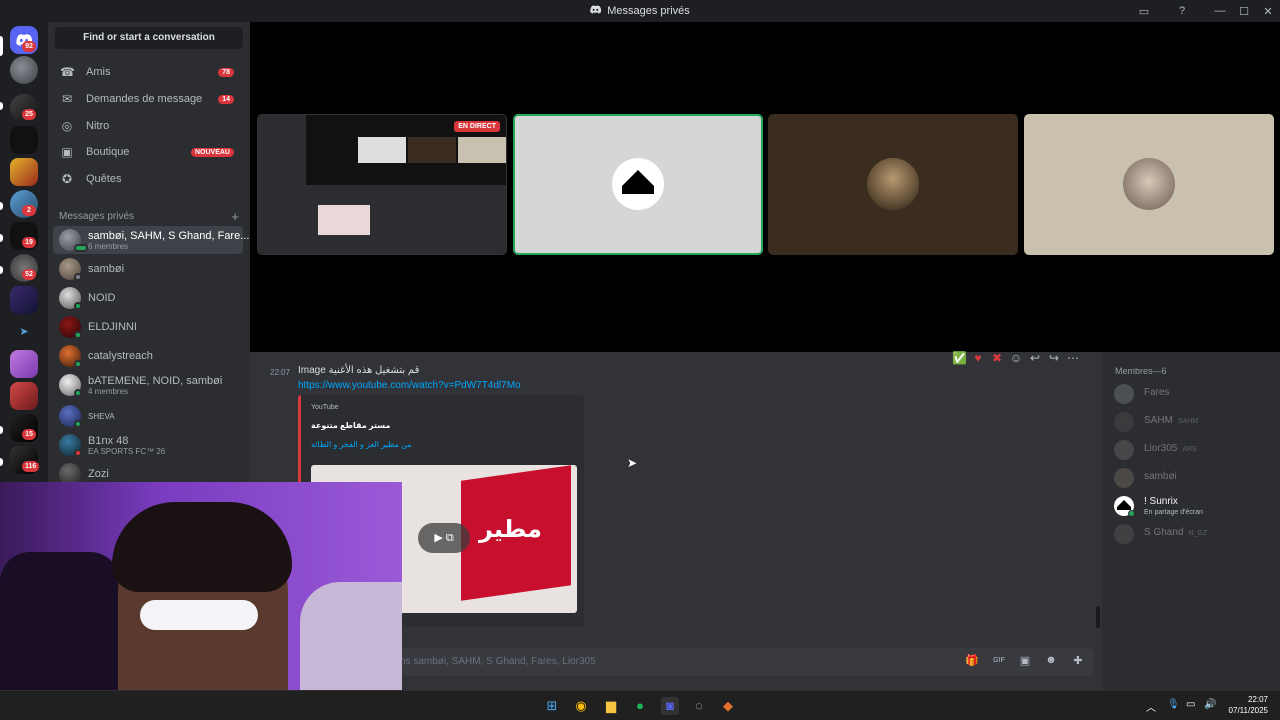 Image resolution: width=1280 pixels, height=720 pixels. Describe the element at coordinates (1210, 704) in the screenshot. I see `volume-icon: 🔊` at that location.